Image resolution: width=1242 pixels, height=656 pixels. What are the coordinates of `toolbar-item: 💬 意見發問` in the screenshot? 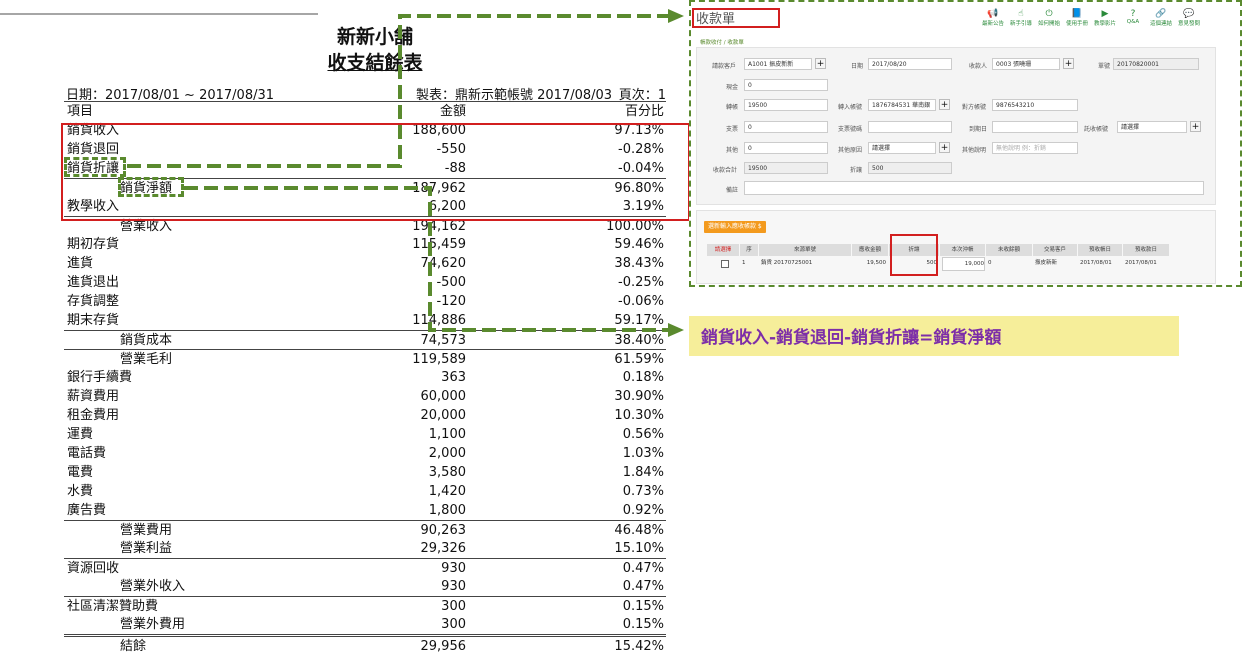 It's located at (1189, 18).